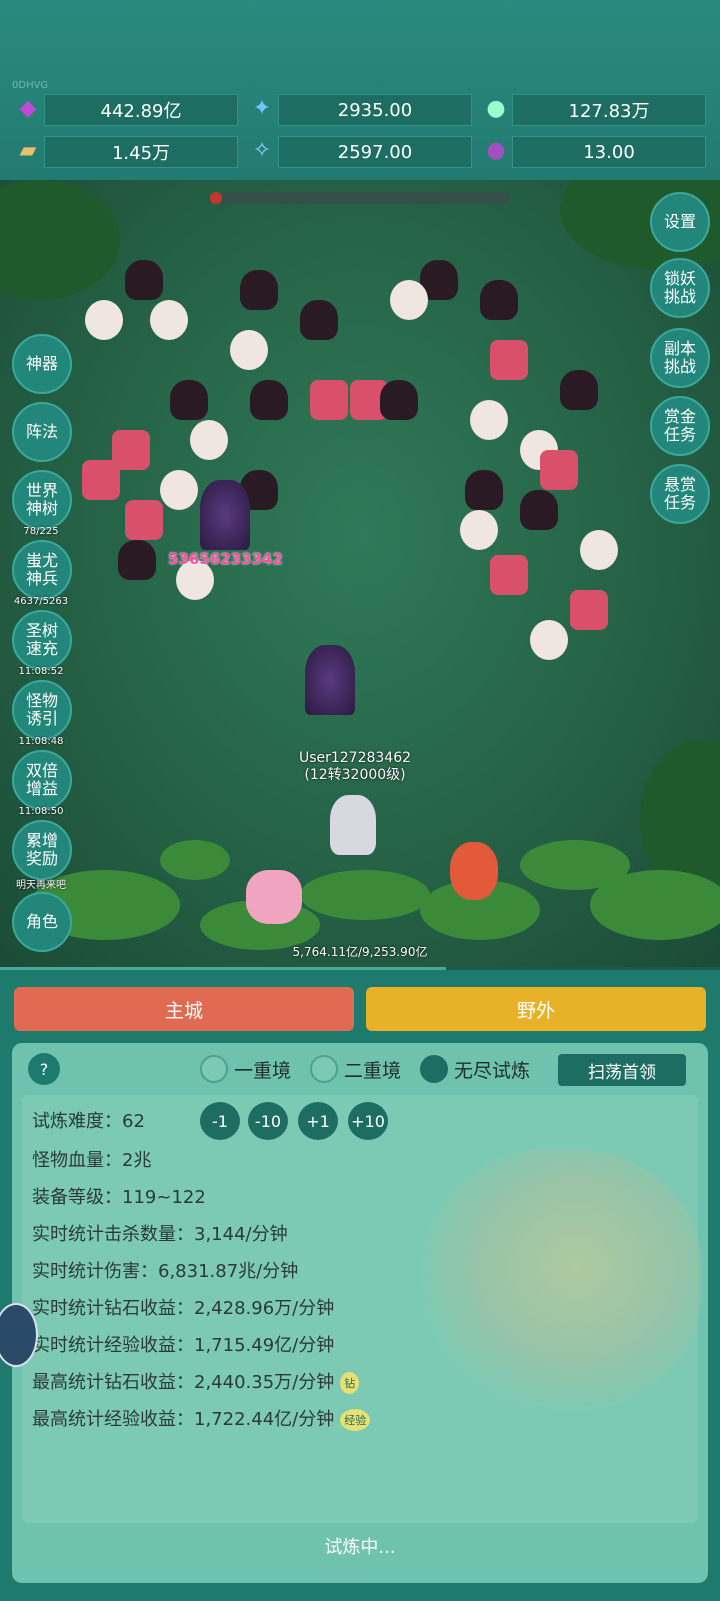 Image resolution: width=720 pixels, height=1601 pixels. I want to click on wave-progress-fill, so click(216, 198).